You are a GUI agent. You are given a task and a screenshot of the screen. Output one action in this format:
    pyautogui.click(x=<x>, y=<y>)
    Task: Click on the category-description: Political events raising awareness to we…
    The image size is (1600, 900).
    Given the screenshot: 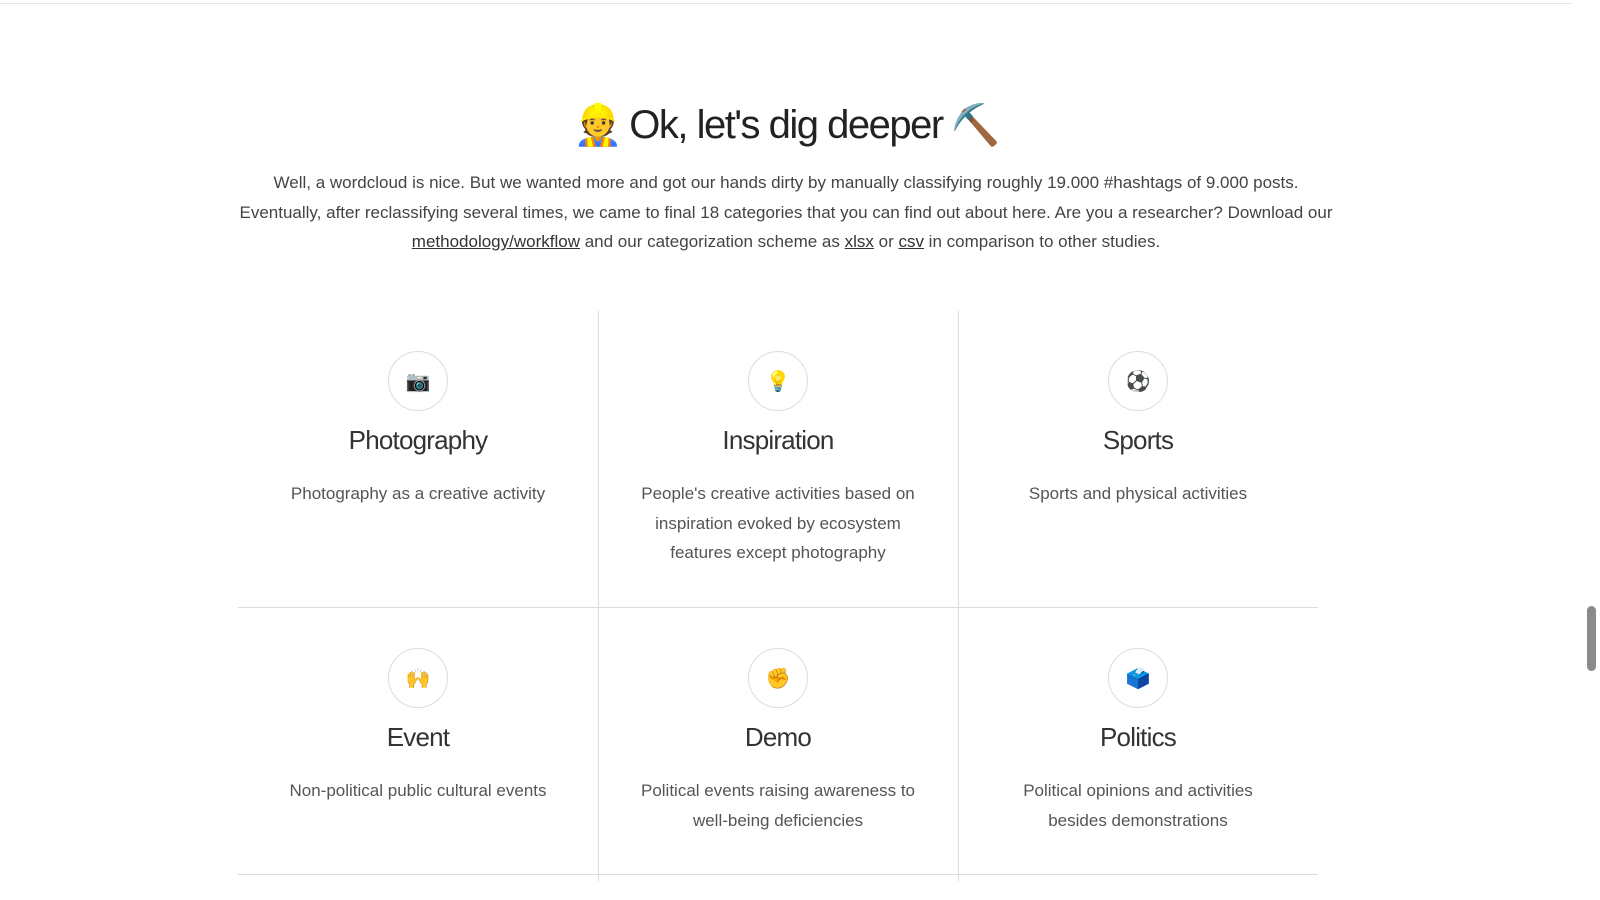 What is the action you would take?
    pyautogui.click(x=778, y=805)
    